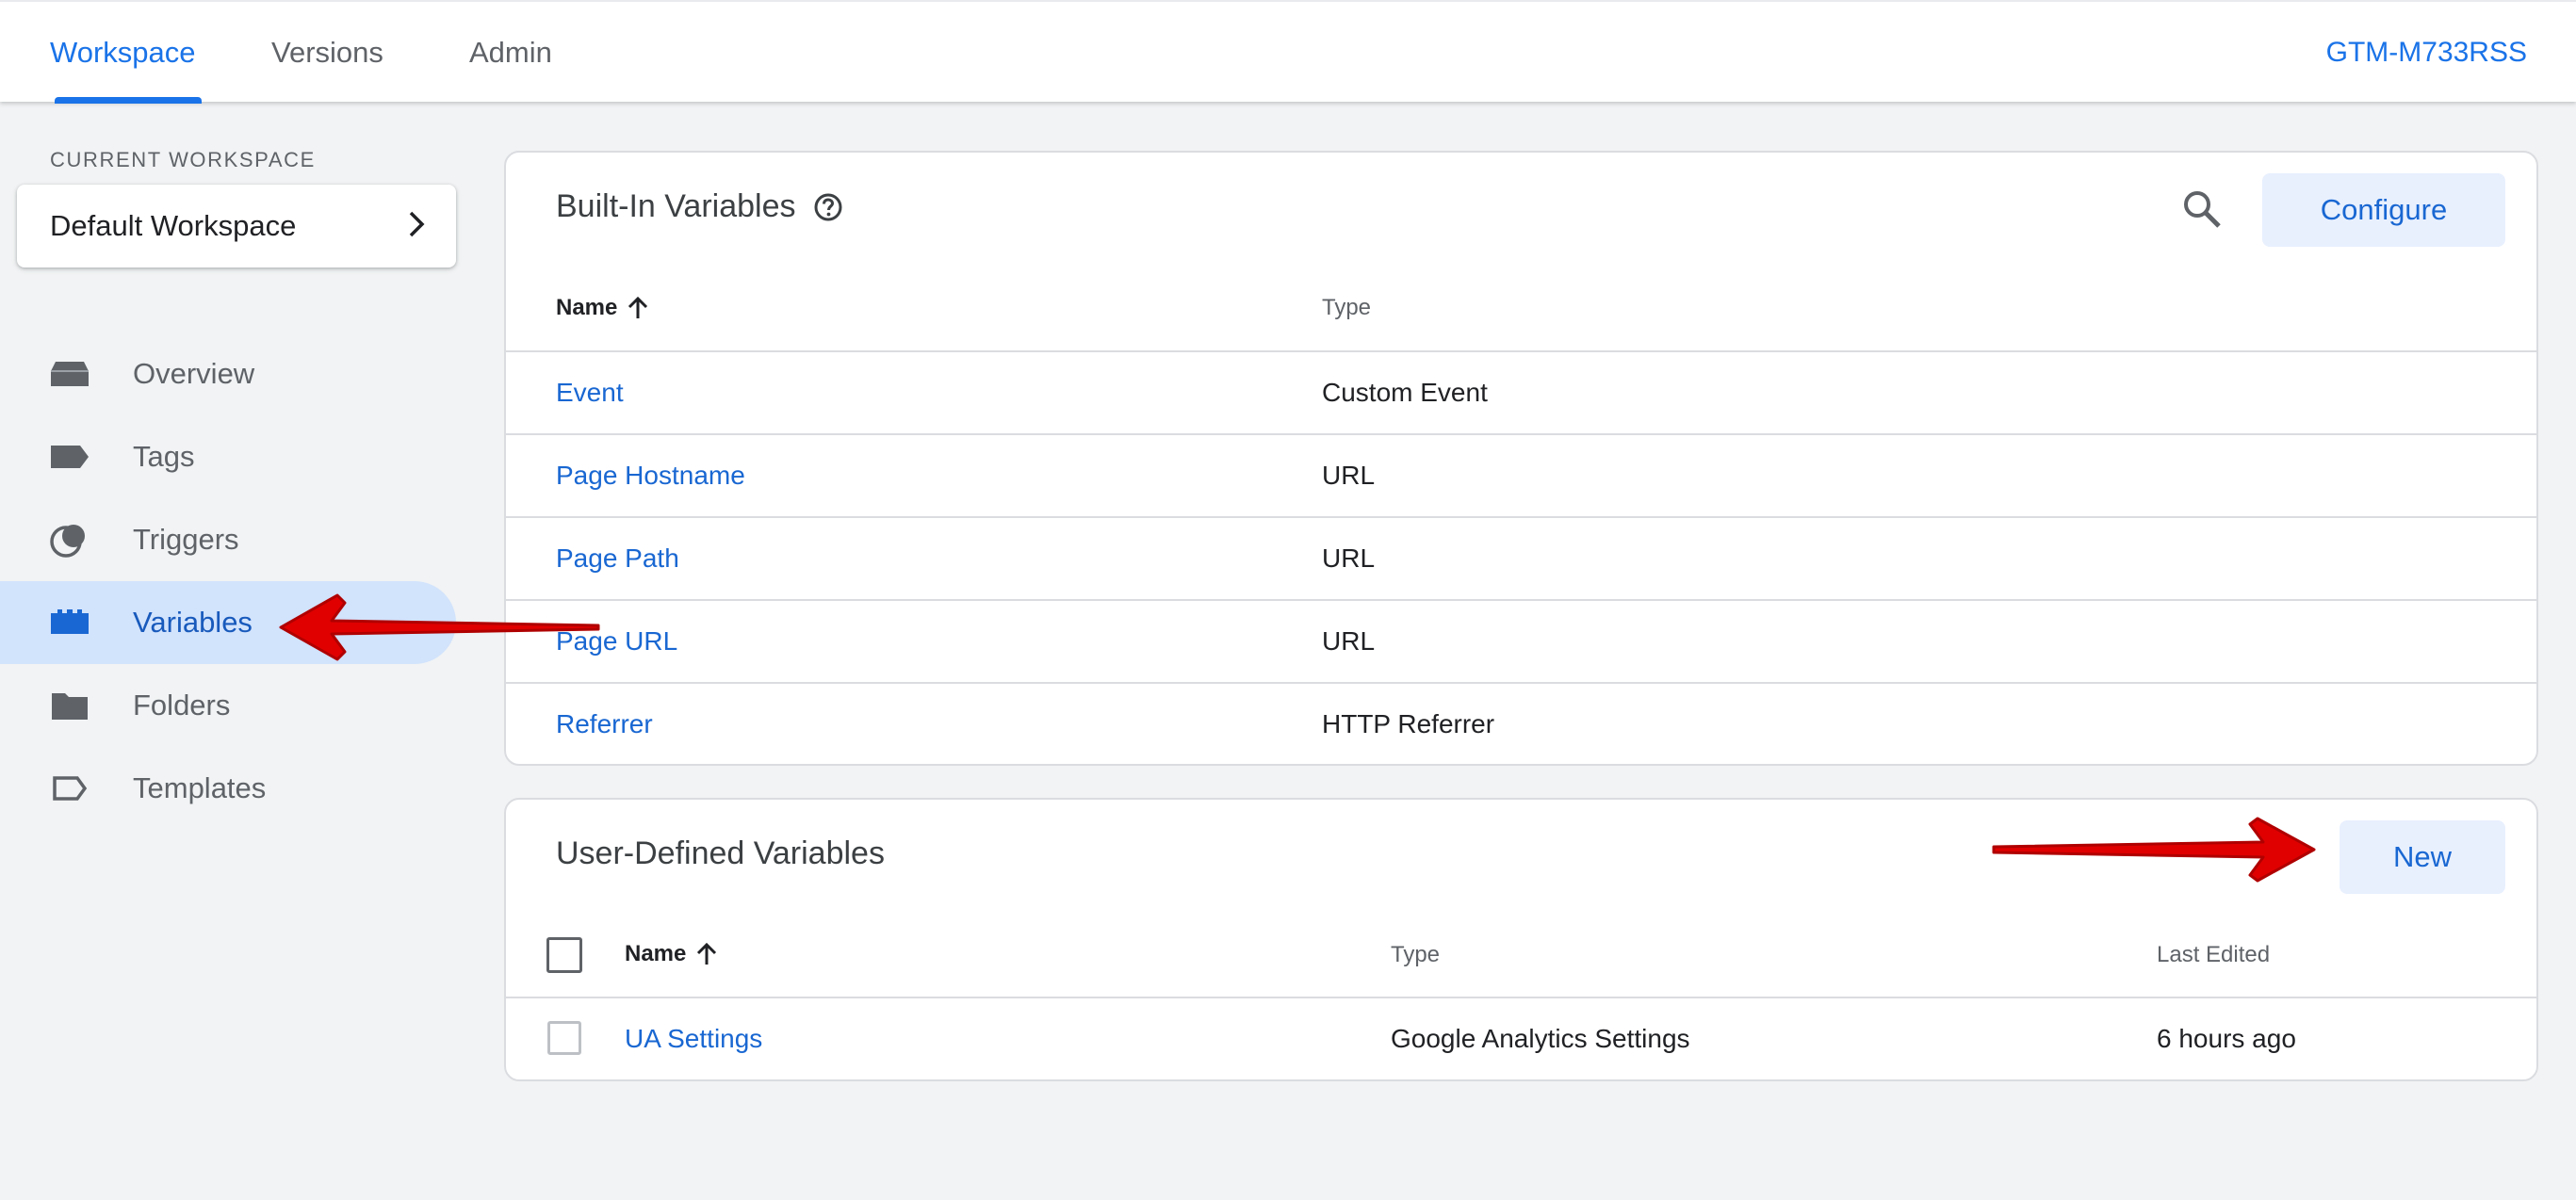 The image size is (2576, 1200). What do you see at coordinates (173, 226) in the screenshot?
I see `workspace-name: Default Workspace` at bounding box center [173, 226].